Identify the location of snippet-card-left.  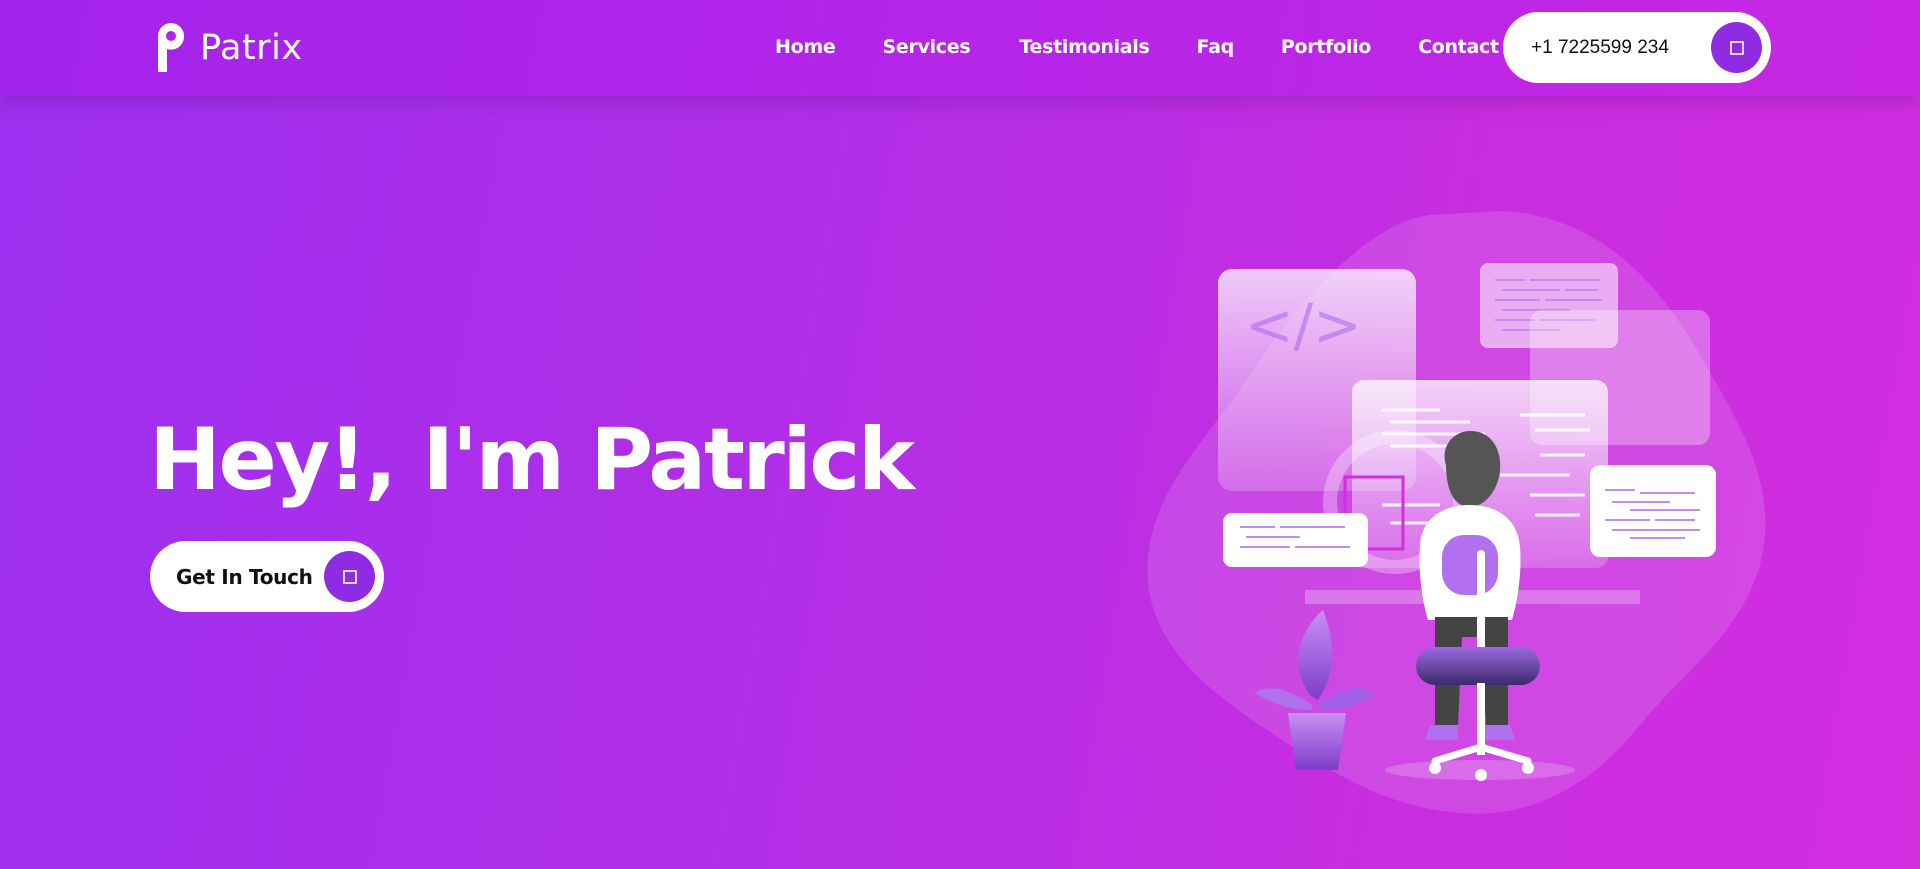
(1295, 540).